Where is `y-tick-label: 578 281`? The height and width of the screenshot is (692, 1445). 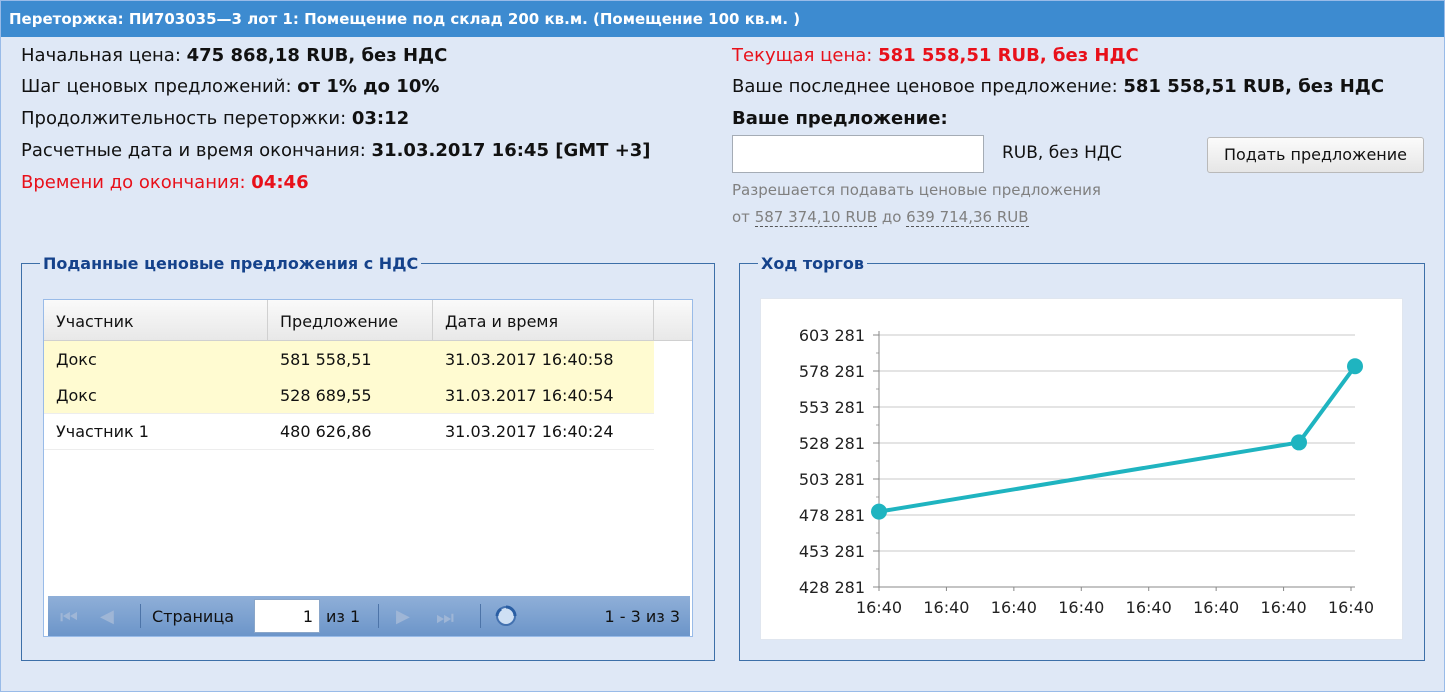
y-tick-label: 578 281 is located at coordinates (832, 371).